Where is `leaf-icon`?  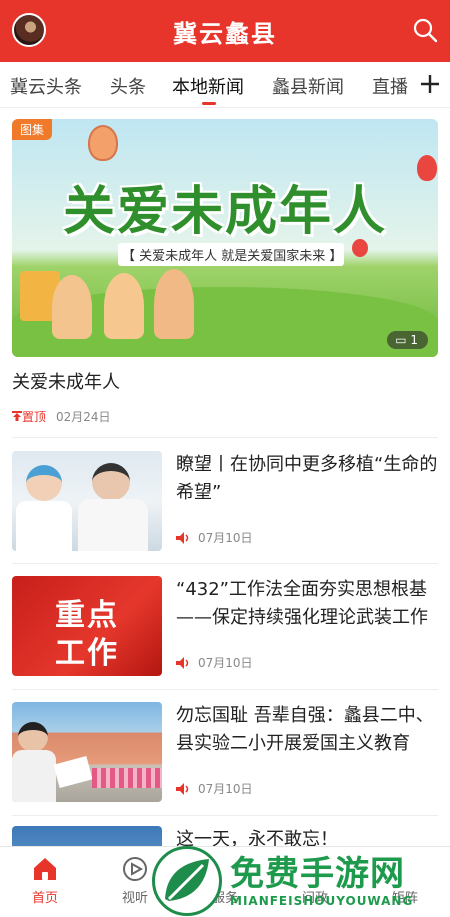
leaf-icon is located at coordinates (187, 880).